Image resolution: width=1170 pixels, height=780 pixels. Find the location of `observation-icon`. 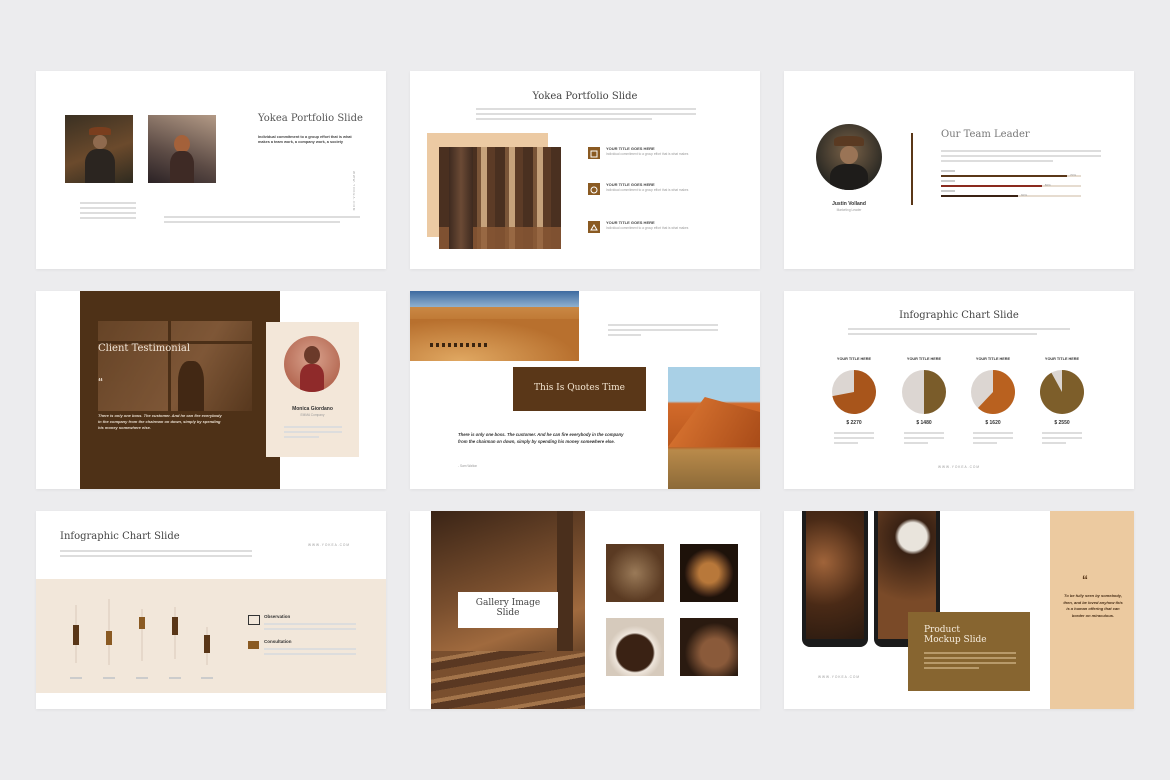

observation-icon is located at coordinates (254, 620).